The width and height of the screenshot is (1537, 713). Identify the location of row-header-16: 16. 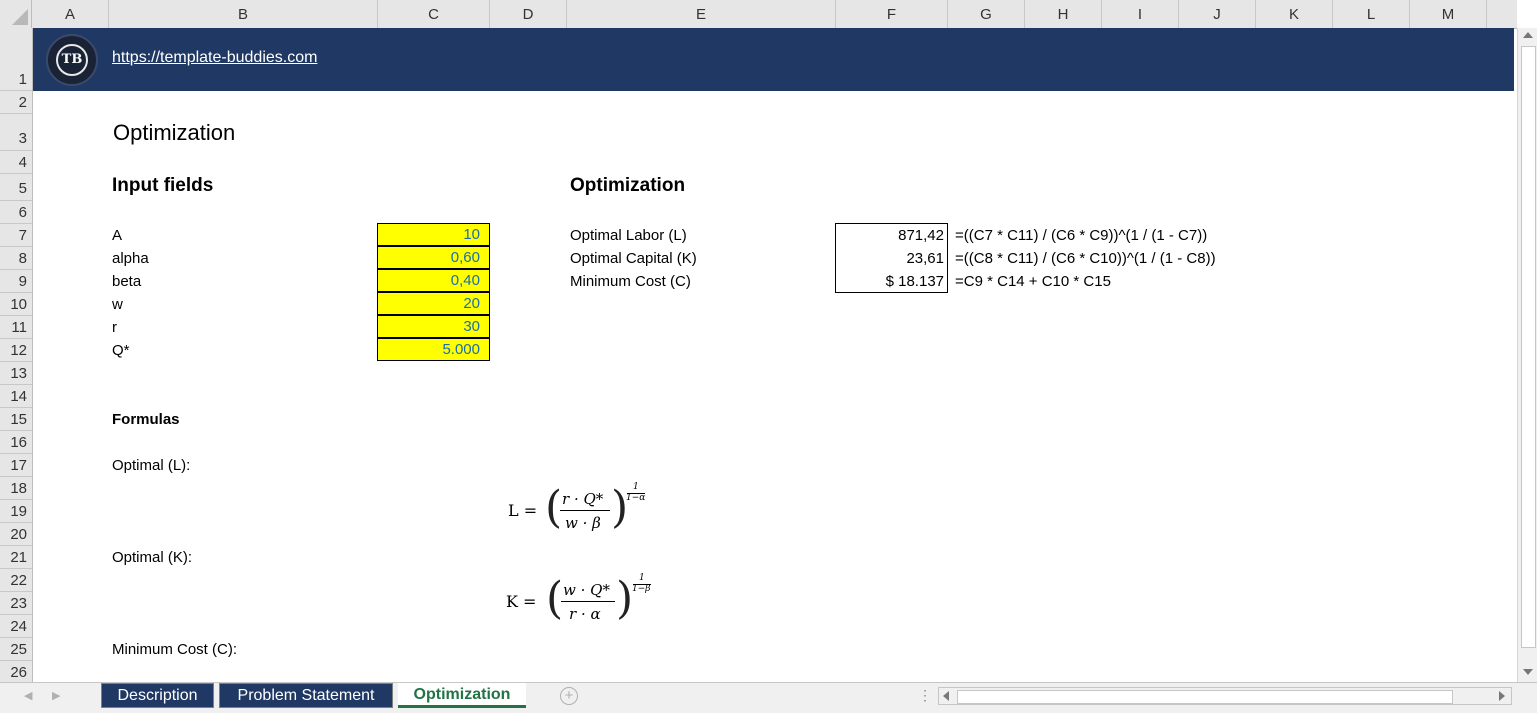
(16, 442).